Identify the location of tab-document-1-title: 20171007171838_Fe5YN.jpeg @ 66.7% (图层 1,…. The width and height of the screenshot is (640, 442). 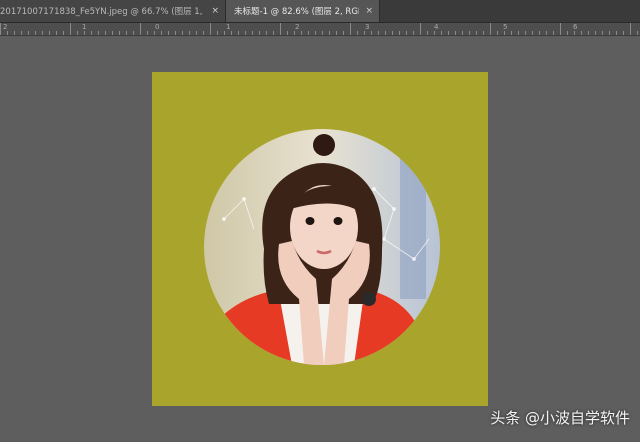
(102, 12).